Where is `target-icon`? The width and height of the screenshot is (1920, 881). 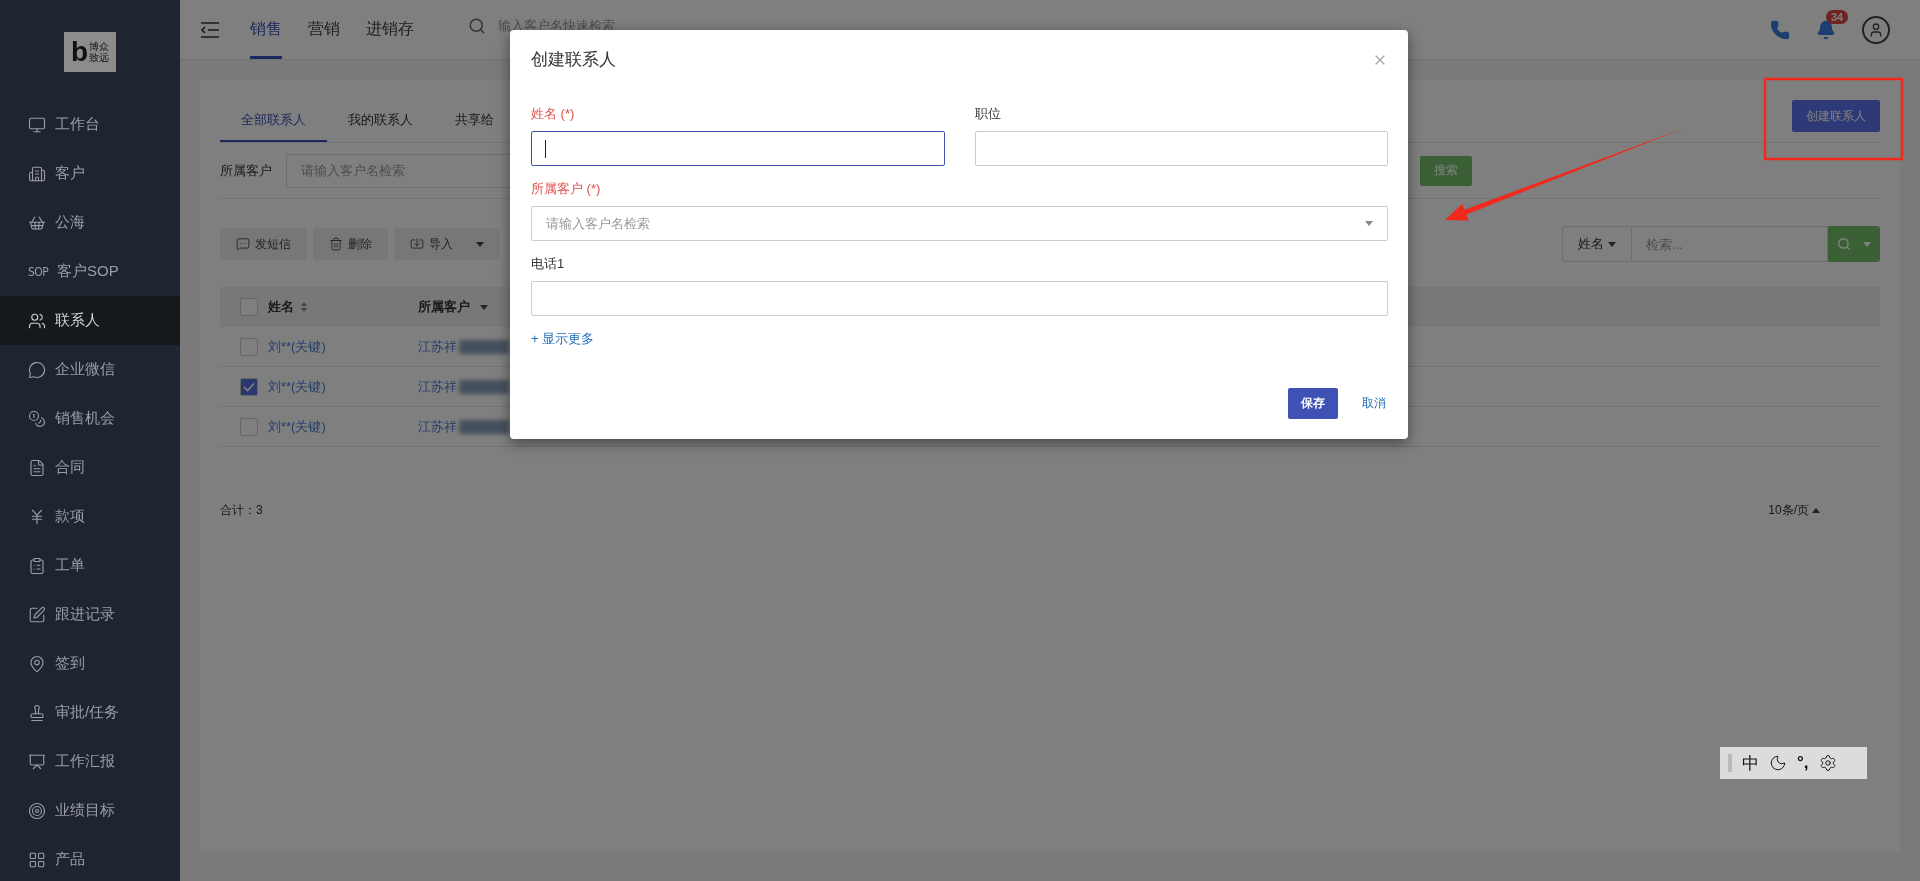
target-icon is located at coordinates (37, 810).